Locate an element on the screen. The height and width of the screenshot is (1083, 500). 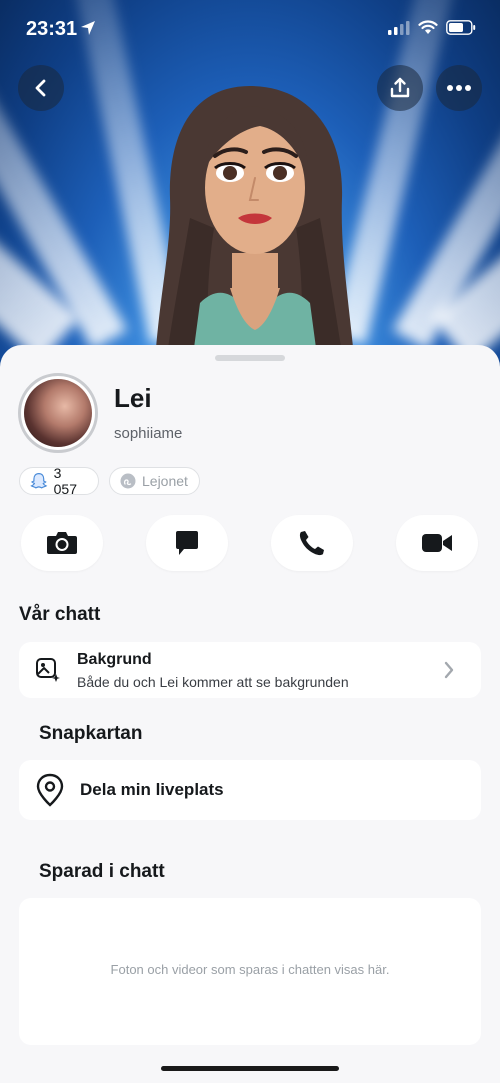
status-bar: 23:31 is located at coordinates (250, 30).